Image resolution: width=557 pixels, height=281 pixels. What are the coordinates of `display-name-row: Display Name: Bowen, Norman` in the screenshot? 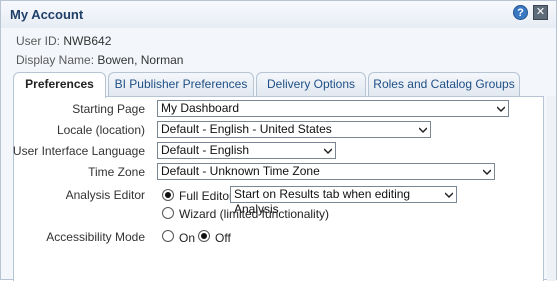 It's located at (99, 60).